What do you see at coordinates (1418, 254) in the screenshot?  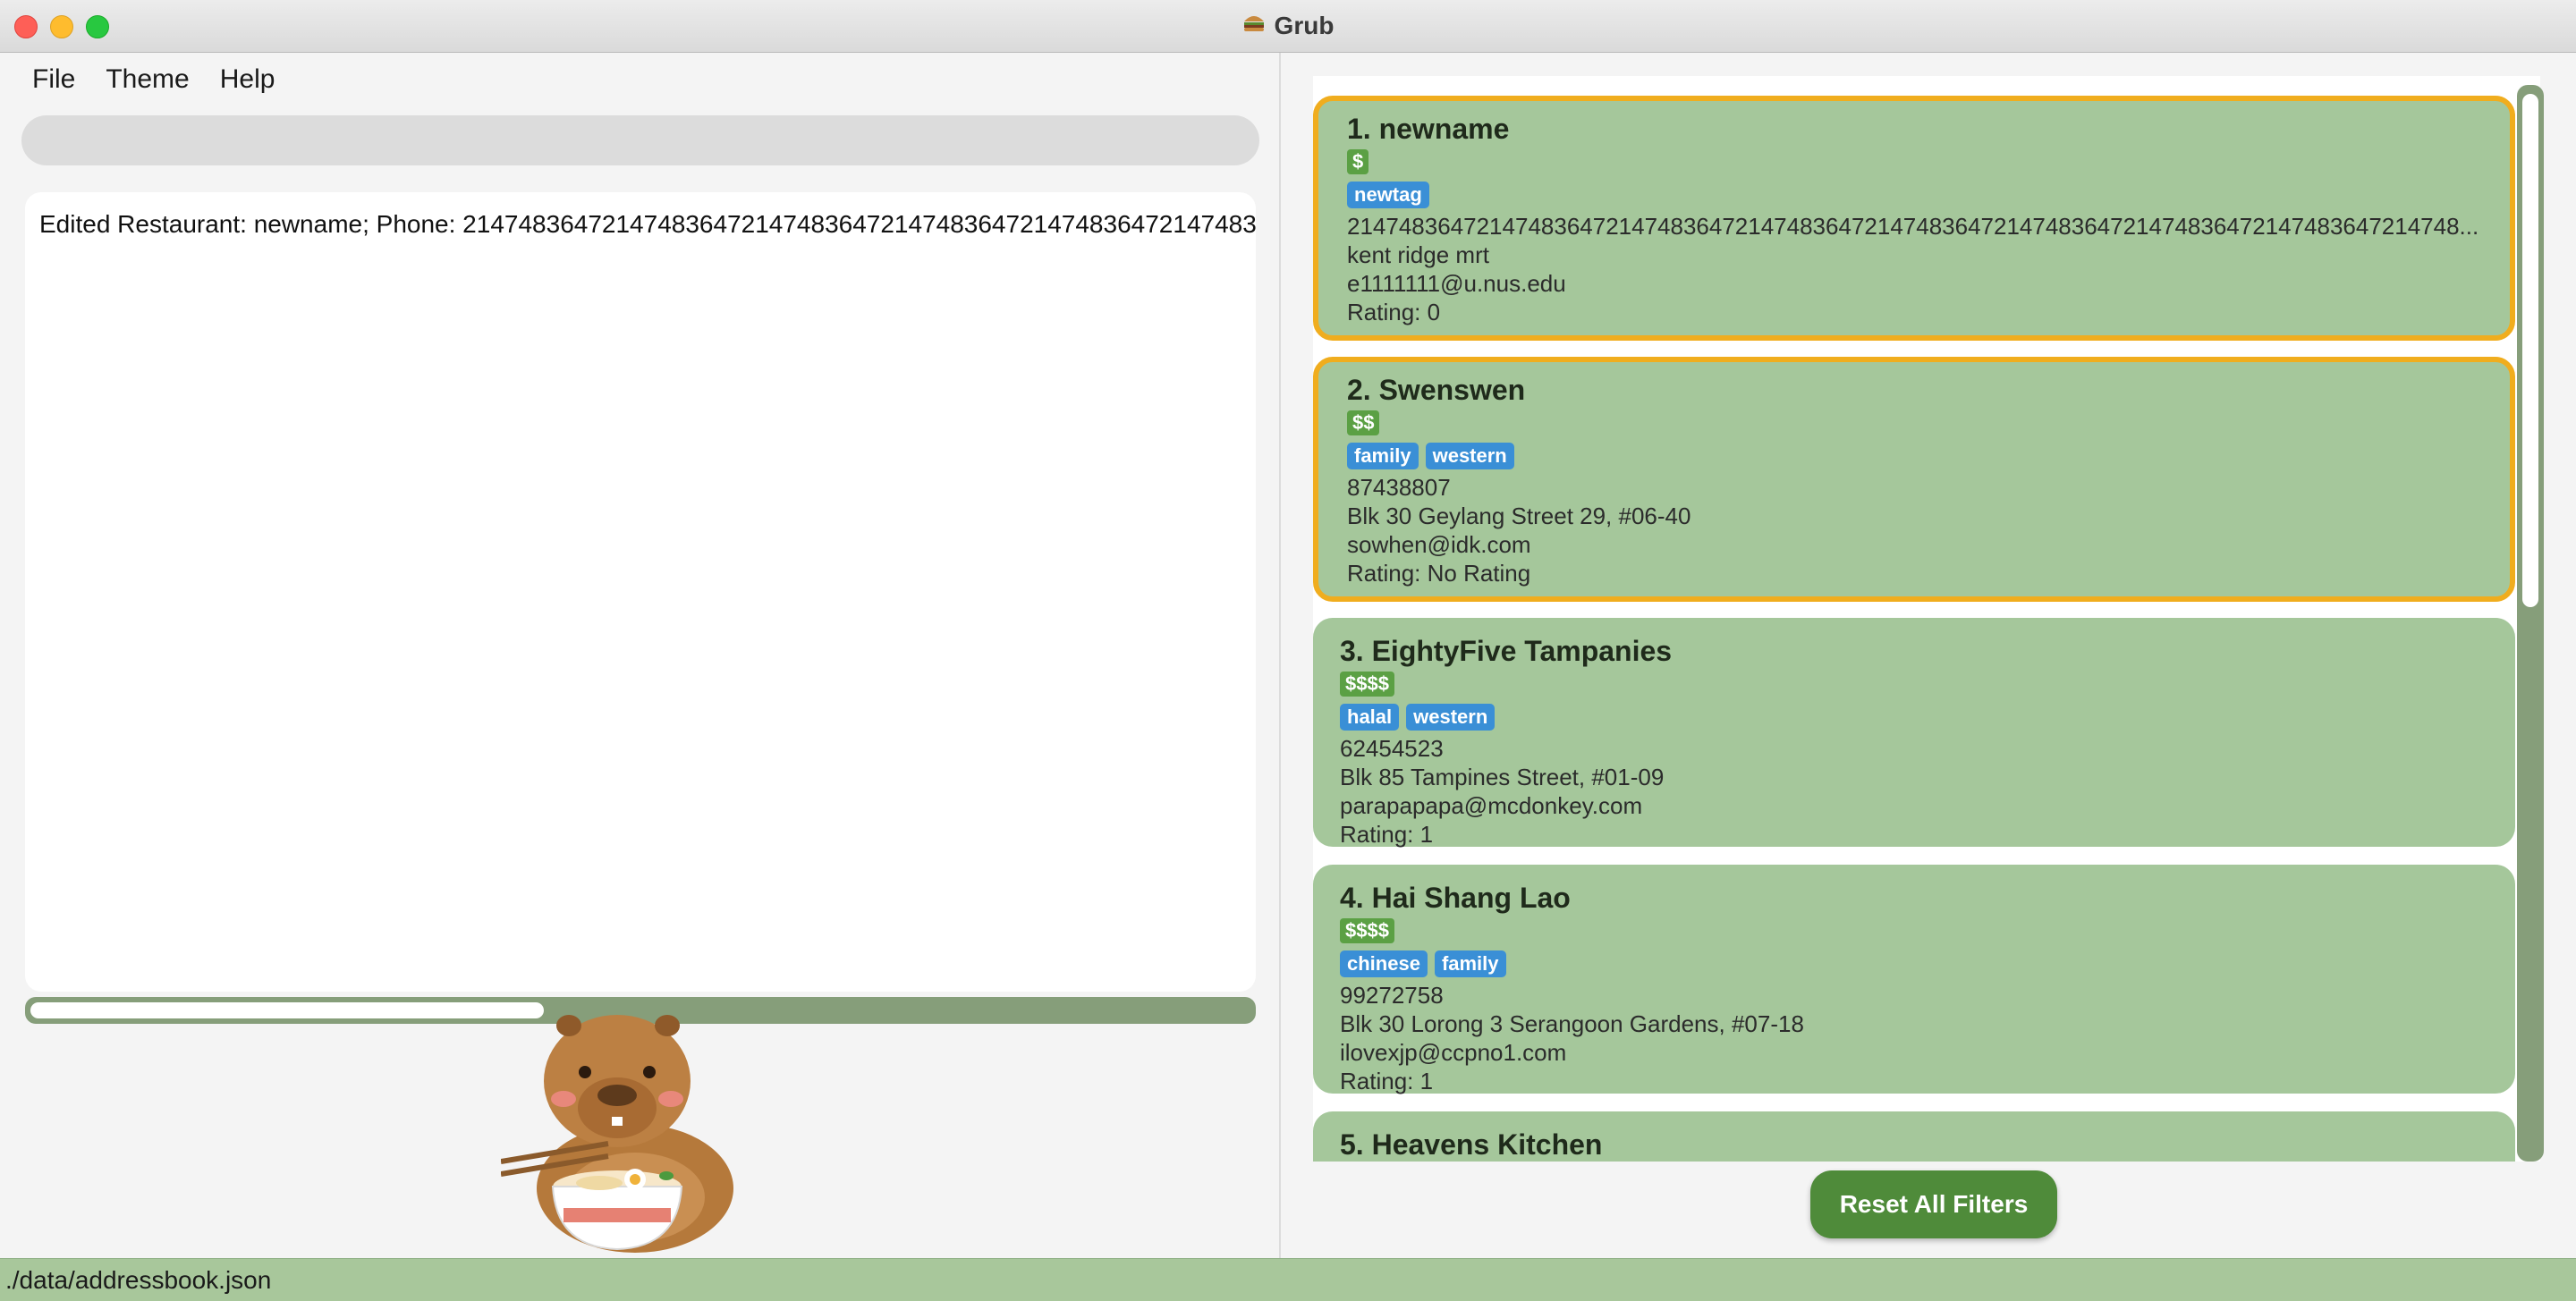 I see `restaurant-address: kent ridge mrt` at bounding box center [1418, 254].